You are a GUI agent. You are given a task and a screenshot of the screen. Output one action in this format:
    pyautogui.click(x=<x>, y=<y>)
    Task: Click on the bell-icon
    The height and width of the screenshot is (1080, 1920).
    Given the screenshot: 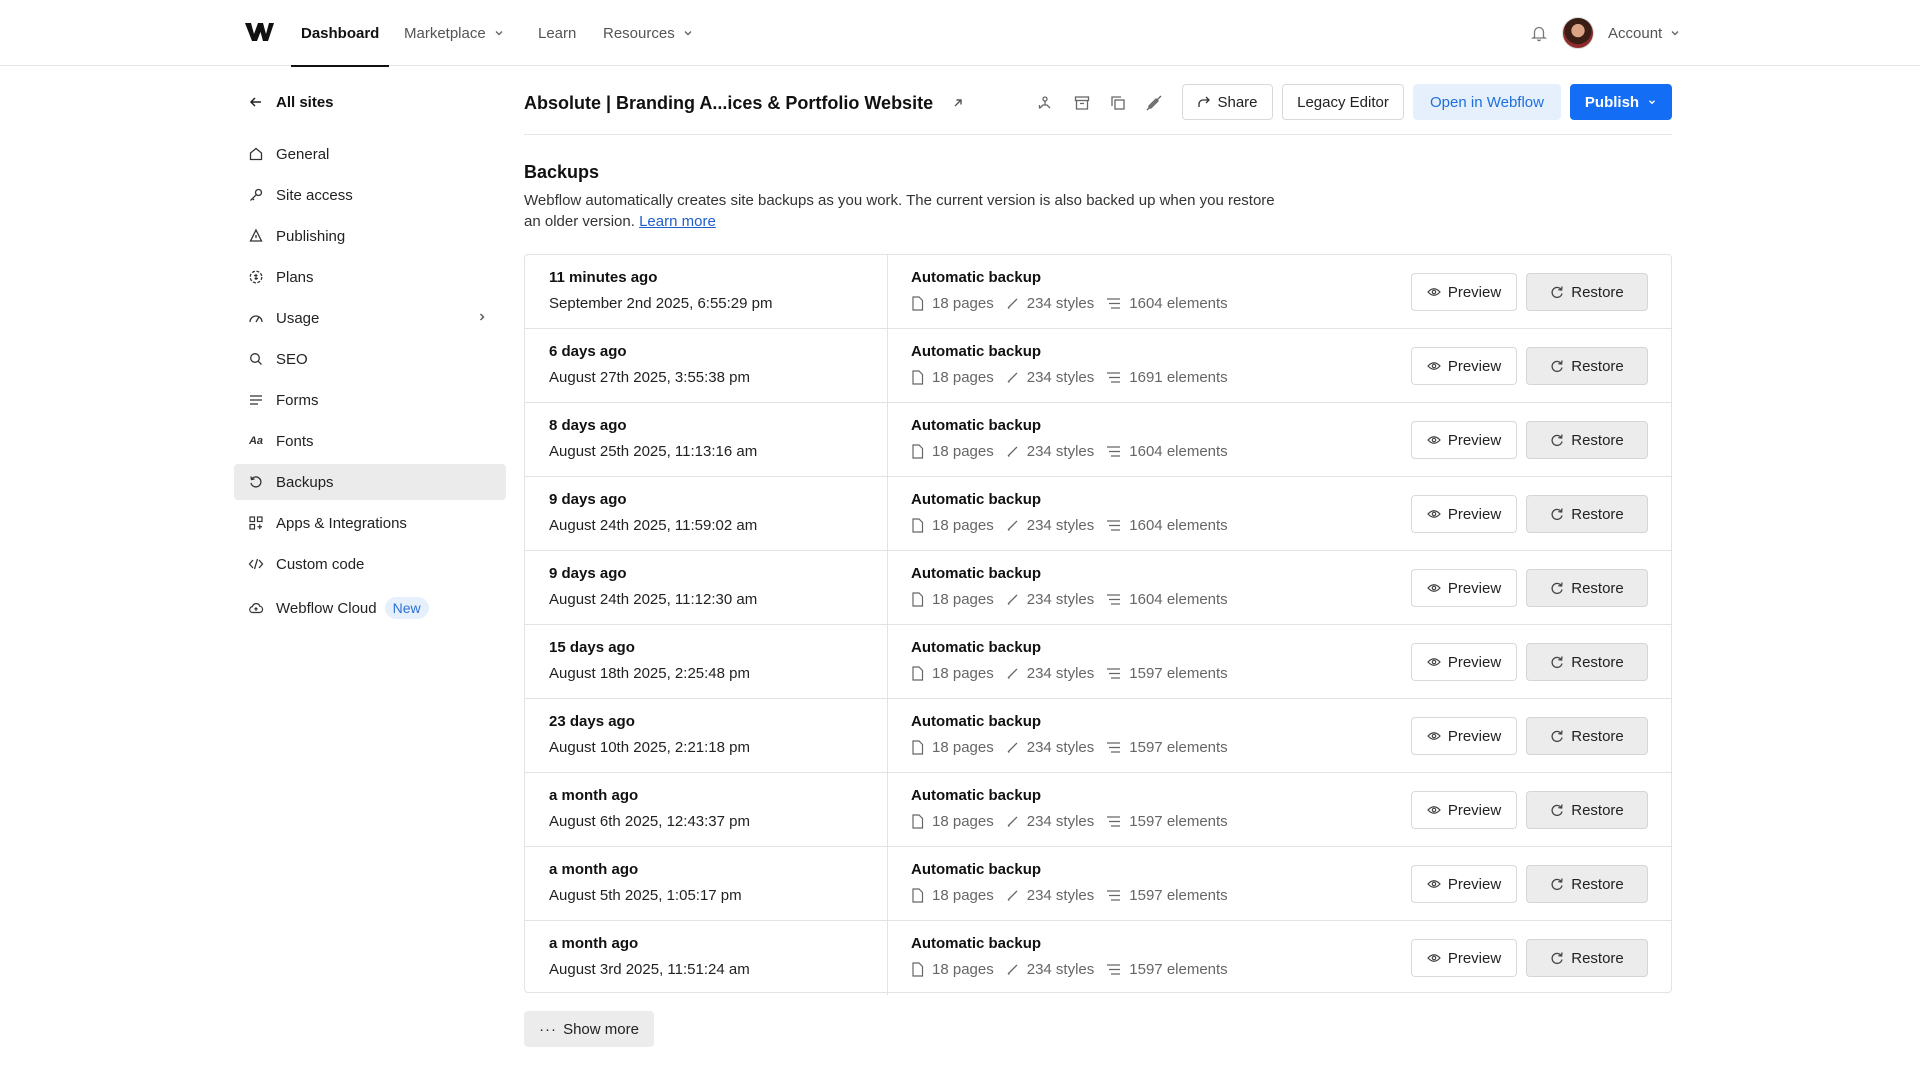 What is the action you would take?
    pyautogui.click(x=1539, y=33)
    